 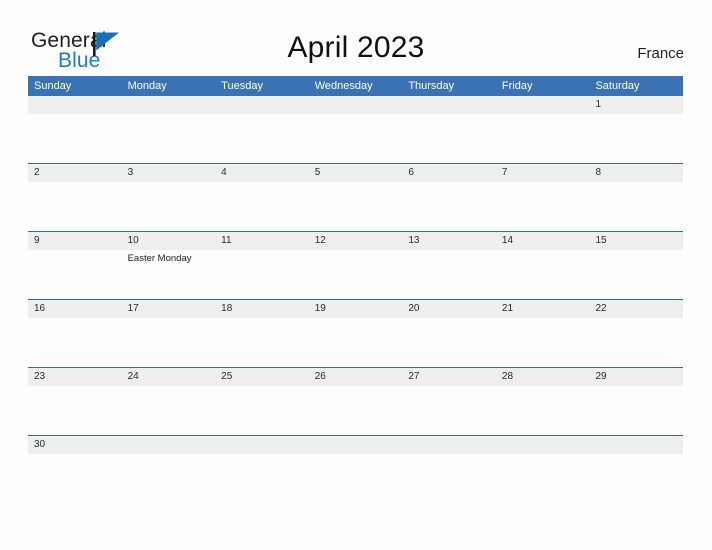 I want to click on date-number: 4, so click(x=262, y=173).